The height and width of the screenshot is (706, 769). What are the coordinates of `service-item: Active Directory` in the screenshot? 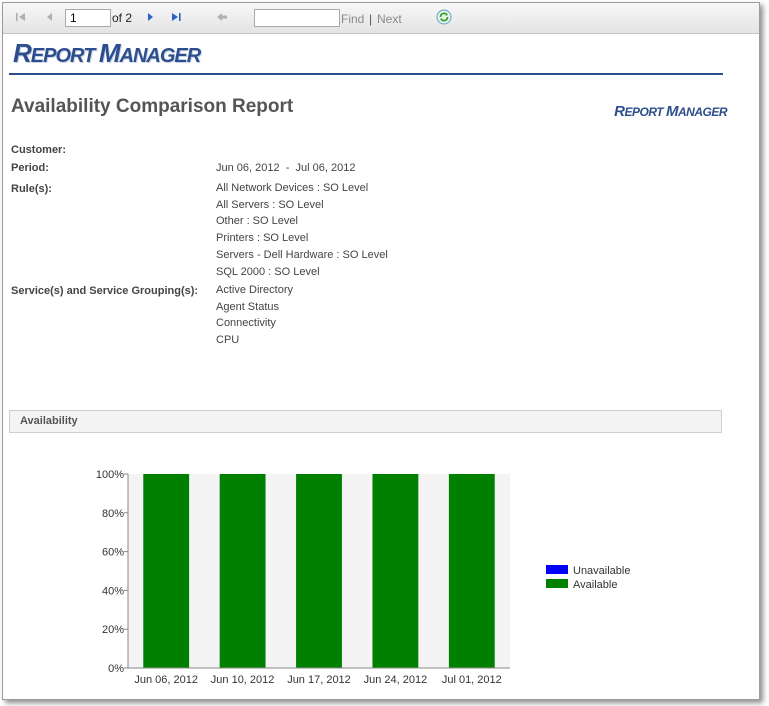 It's located at (255, 290).